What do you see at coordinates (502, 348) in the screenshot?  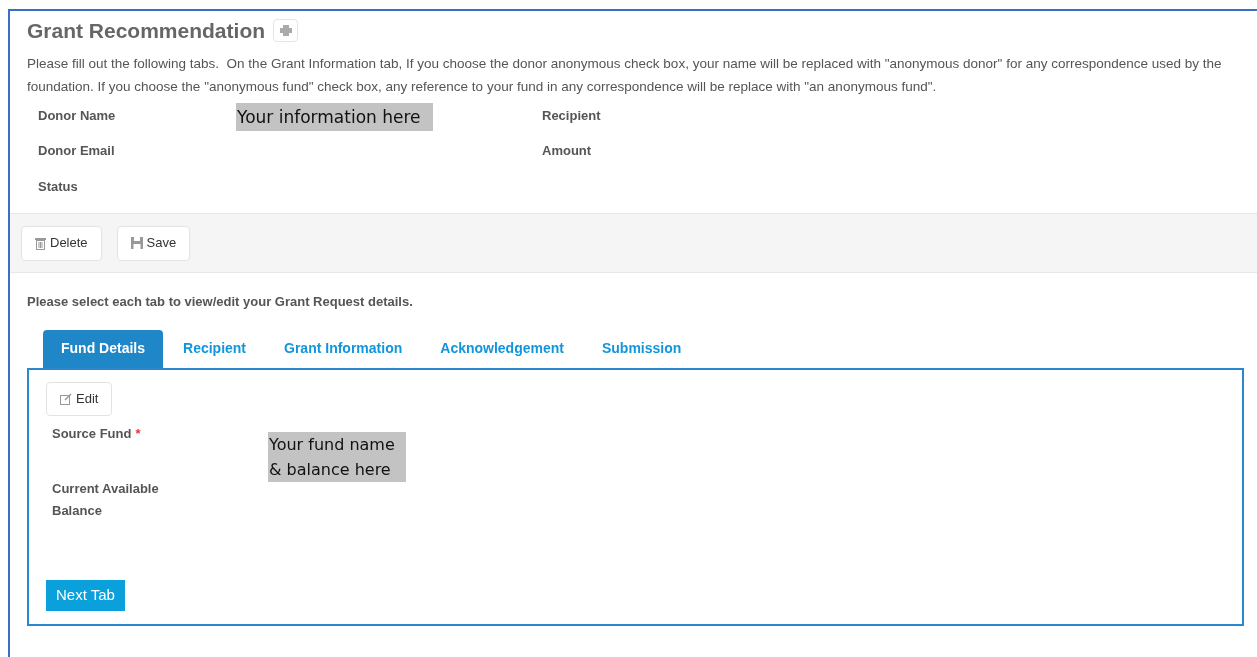 I see `tab: Acknowledgement` at bounding box center [502, 348].